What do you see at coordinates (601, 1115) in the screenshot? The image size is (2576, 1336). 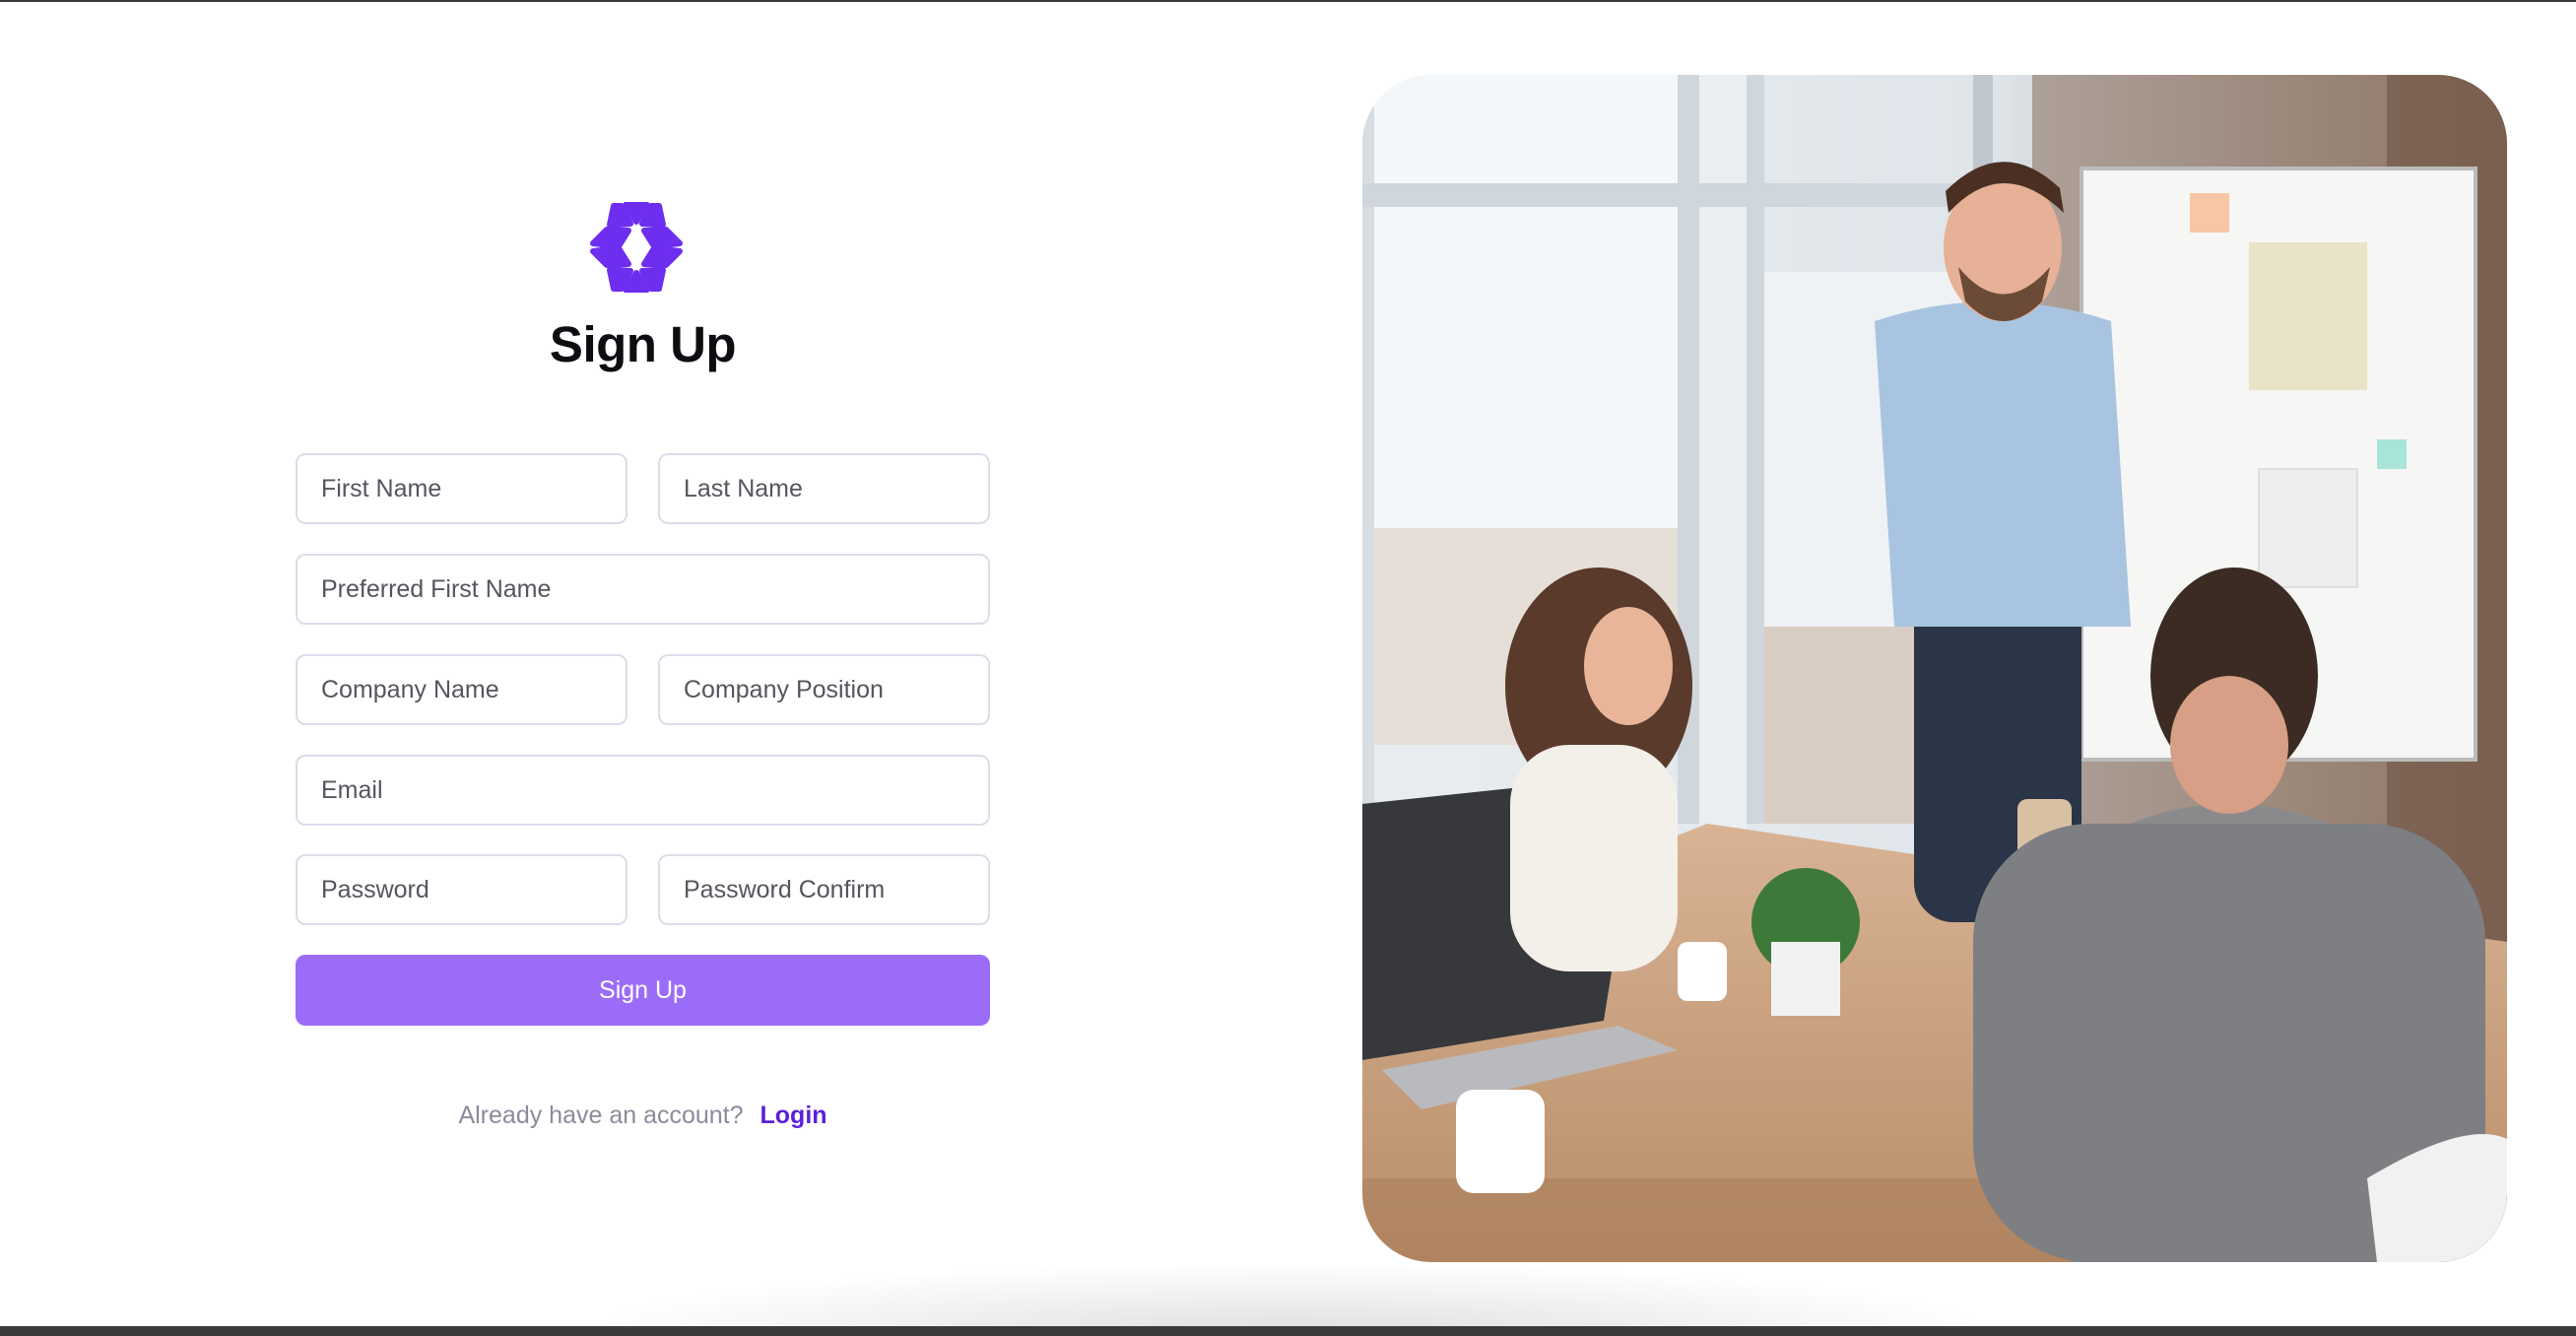 I see `login-prompt-text: Already have an account?` at bounding box center [601, 1115].